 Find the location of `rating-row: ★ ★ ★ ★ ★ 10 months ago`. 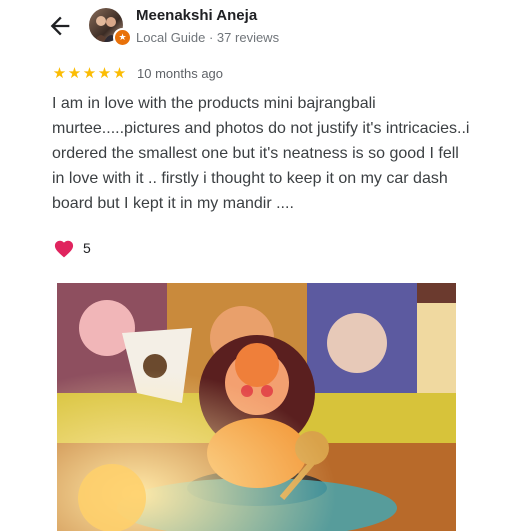

rating-row: ★ ★ ★ ★ ★ 10 months ago is located at coordinates (137, 73).